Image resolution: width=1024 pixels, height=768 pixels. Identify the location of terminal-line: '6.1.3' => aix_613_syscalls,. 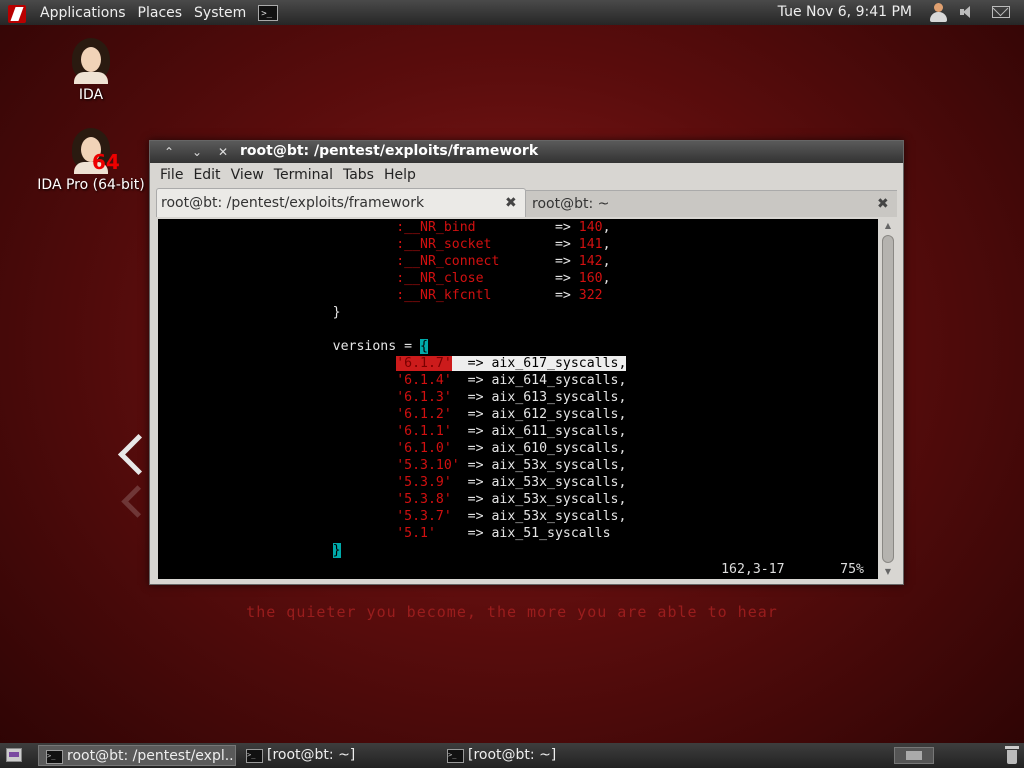
(511, 397).